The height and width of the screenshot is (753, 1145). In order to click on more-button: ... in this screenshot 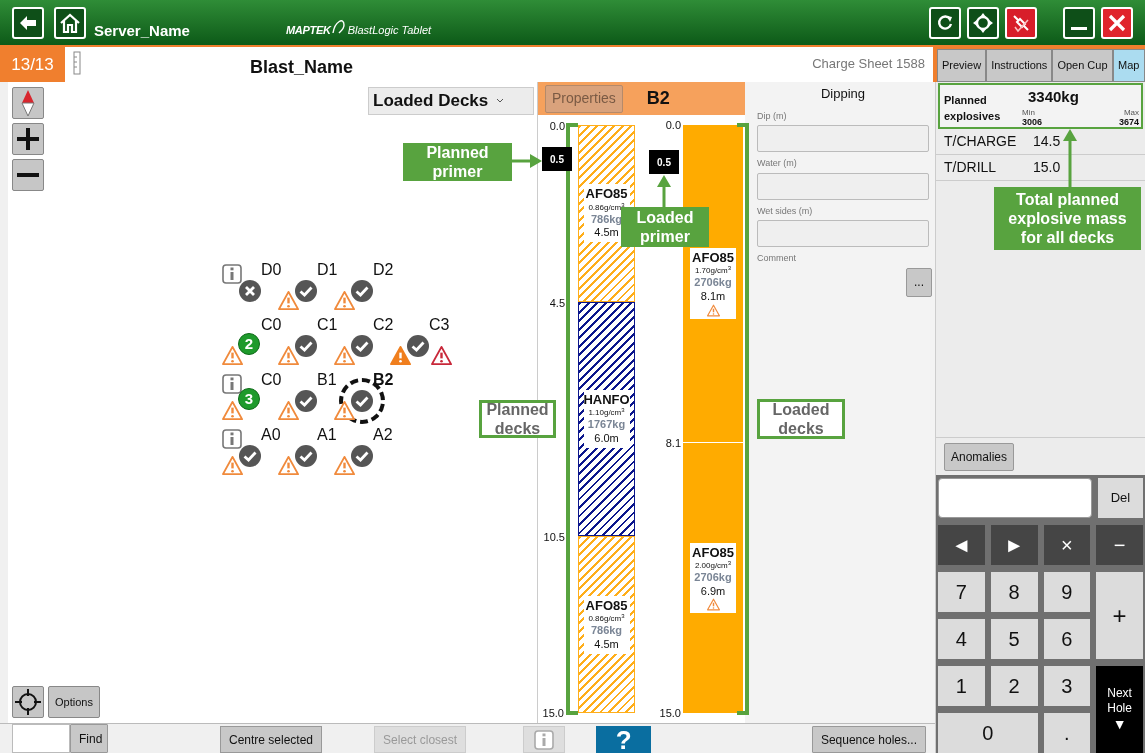, I will do `click(919, 282)`.